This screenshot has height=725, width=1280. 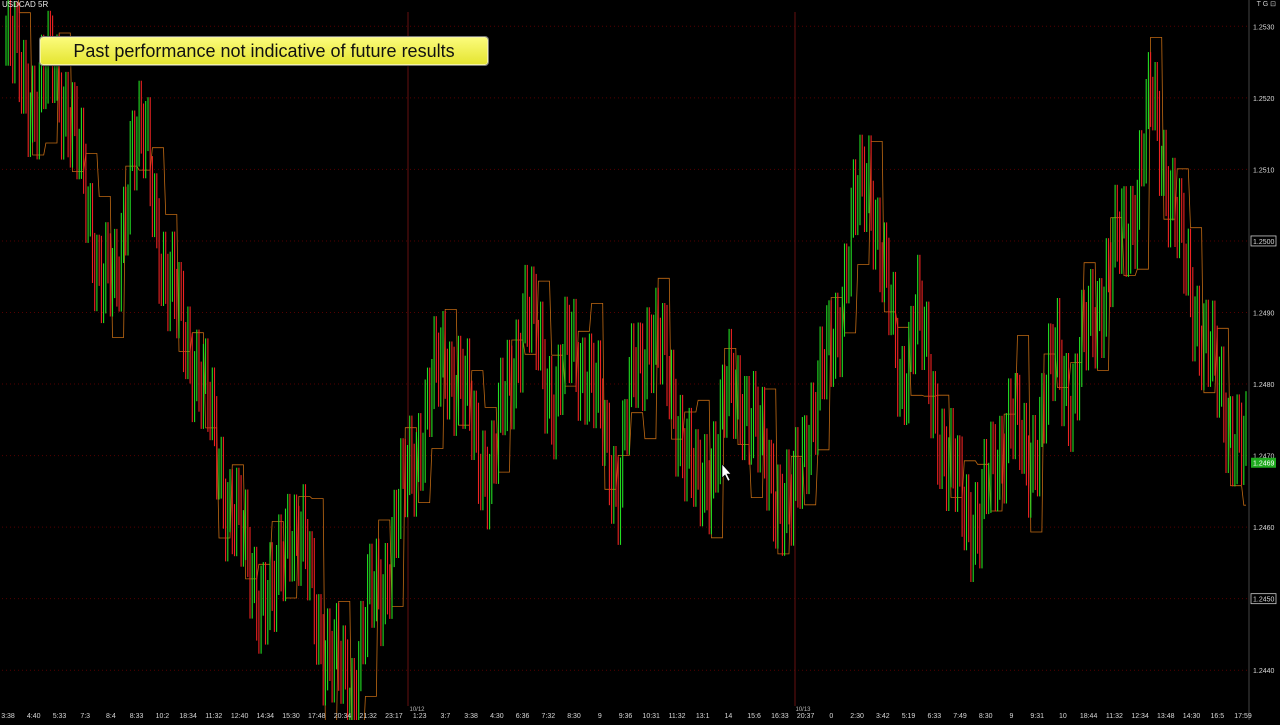 What do you see at coordinates (1264, 600) in the screenshot?
I see `y-tick-label: 1.2450` at bounding box center [1264, 600].